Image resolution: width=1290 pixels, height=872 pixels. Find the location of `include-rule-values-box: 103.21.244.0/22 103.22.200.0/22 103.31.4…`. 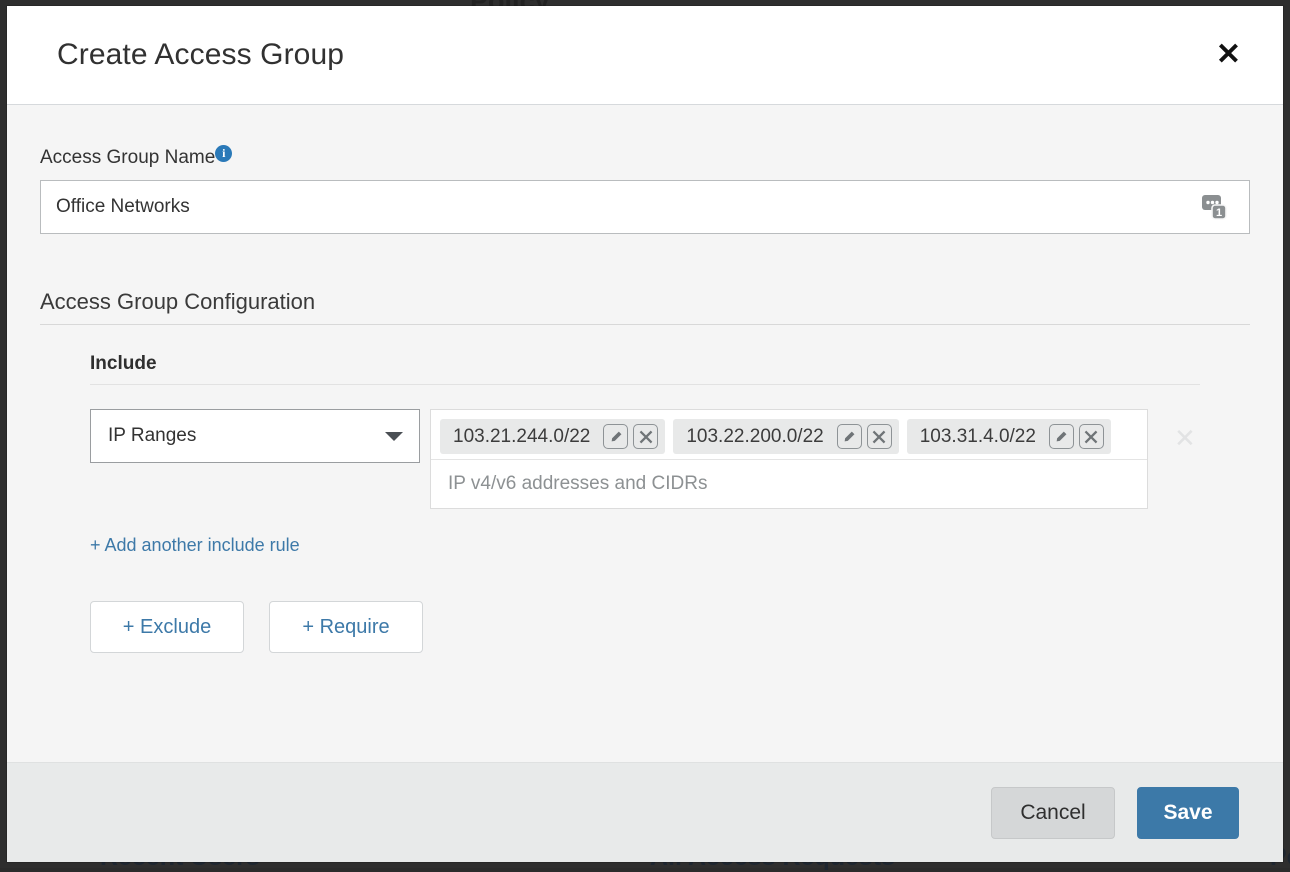

include-rule-values-box: 103.21.244.0/22 103.22.200.0/22 103.31.4… is located at coordinates (789, 459).